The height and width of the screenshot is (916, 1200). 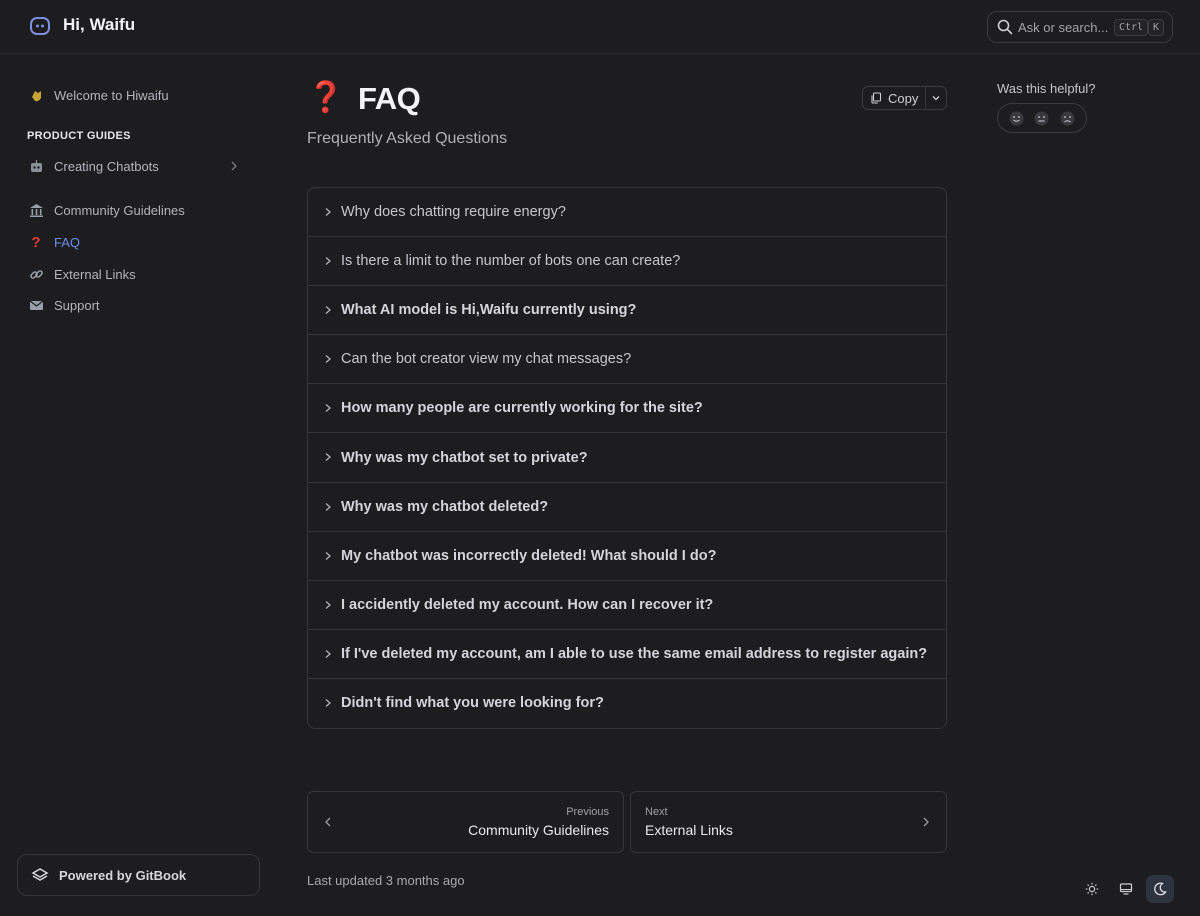 I want to click on faq-question: Why was my chatbot deleted?, so click(x=445, y=506).